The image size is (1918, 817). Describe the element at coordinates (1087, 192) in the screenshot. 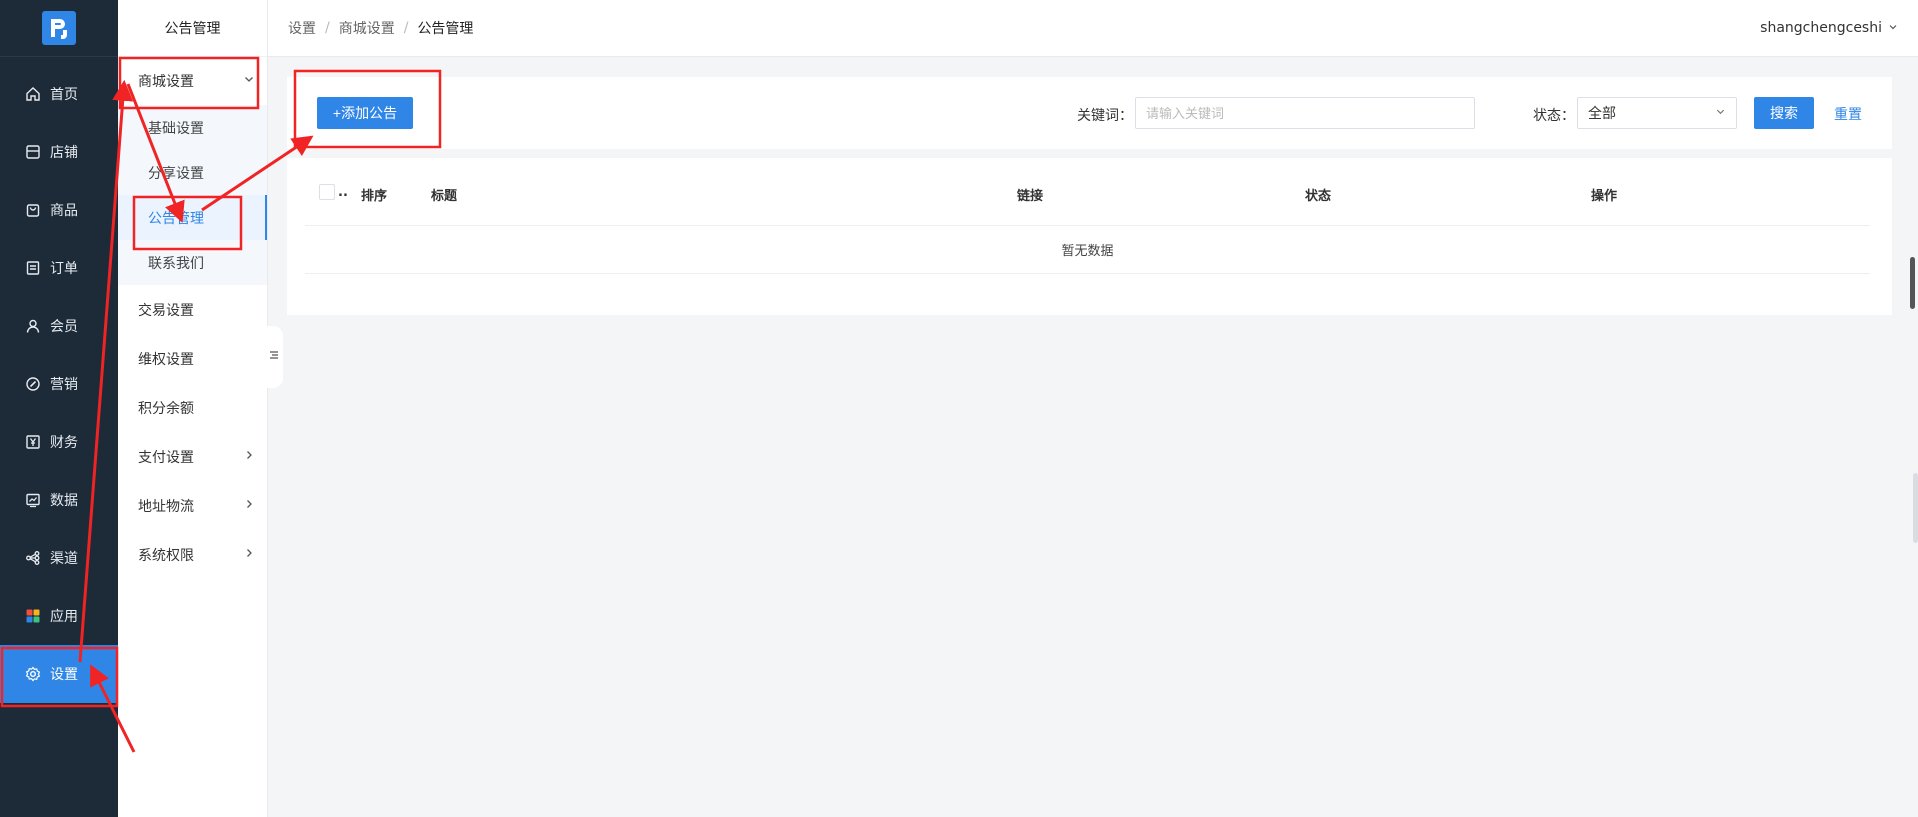

I see `table-header: .. 排序 标题 链接 状态 操作` at that location.